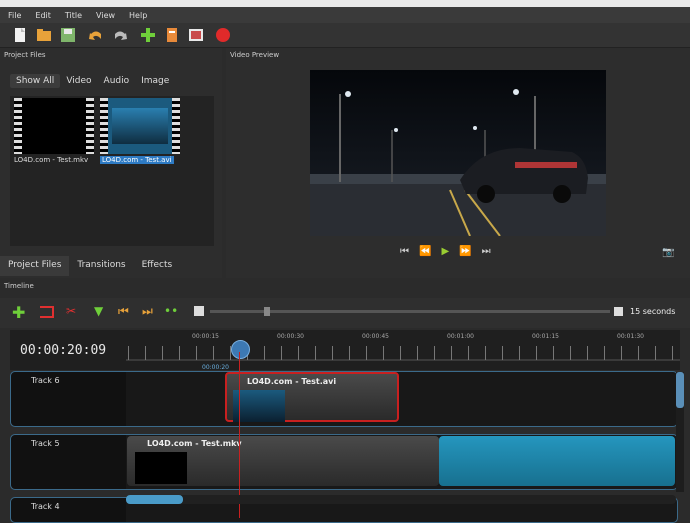 Image resolution: width=690 pixels, height=523 pixels. I want to click on add-track-icon: ✚, so click(18, 313).